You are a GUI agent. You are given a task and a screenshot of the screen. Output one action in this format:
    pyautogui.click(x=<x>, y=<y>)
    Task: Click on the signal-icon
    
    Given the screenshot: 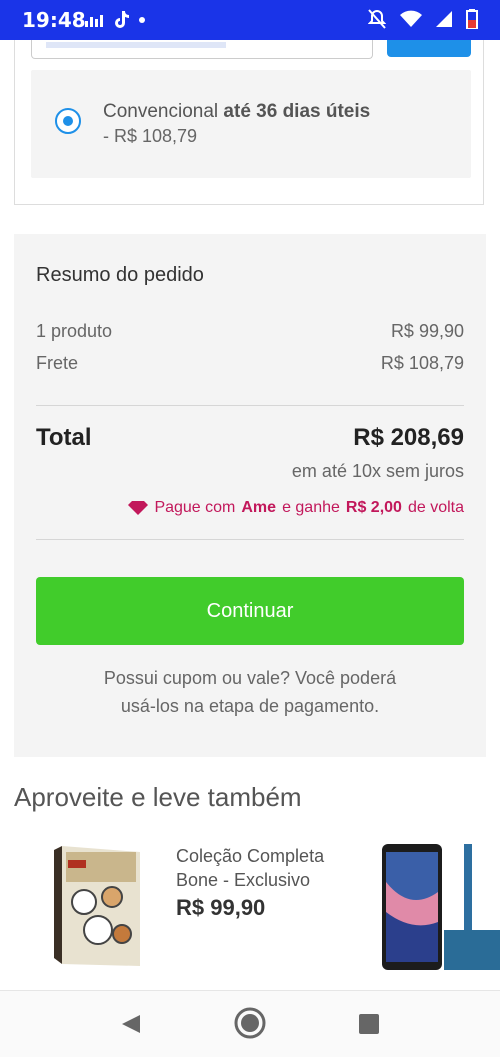 What is the action you would take?
    pyautogui.click(x=444, y=19)
    